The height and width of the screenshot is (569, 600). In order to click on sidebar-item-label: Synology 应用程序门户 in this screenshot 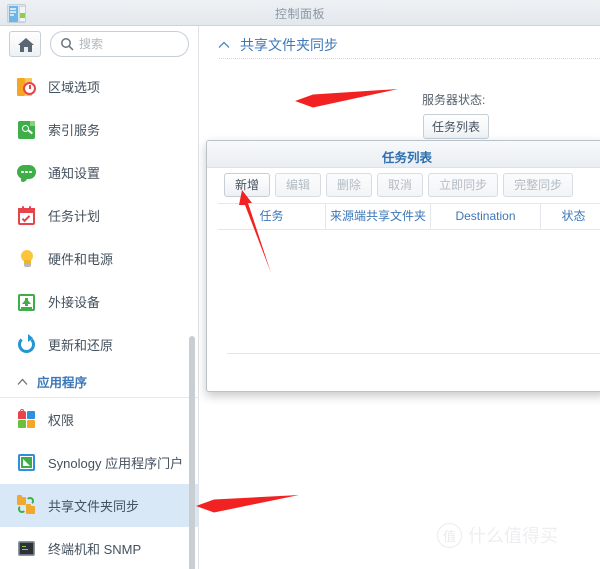, I will do `click(116, 463)`.